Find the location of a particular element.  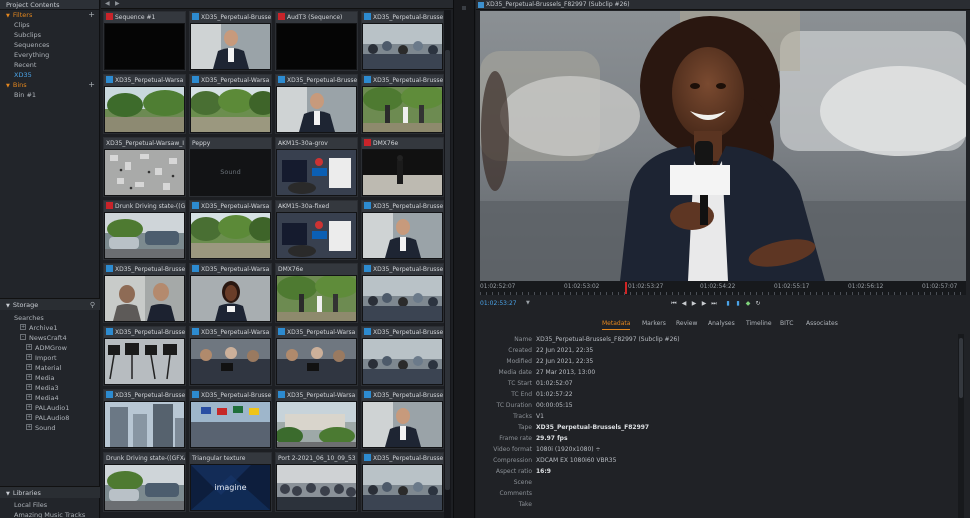

filter-item: Everything is located at coordinates (49, 55).